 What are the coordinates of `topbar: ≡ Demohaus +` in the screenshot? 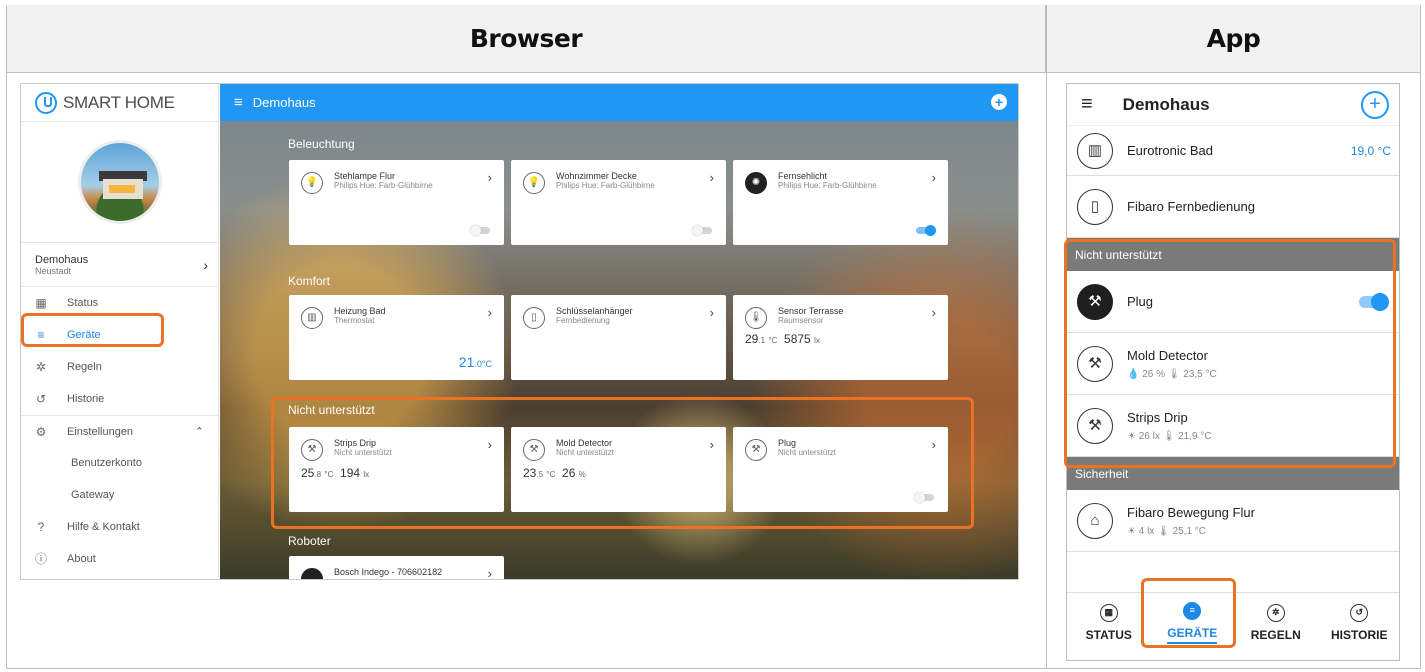 It's located at (619, 102).